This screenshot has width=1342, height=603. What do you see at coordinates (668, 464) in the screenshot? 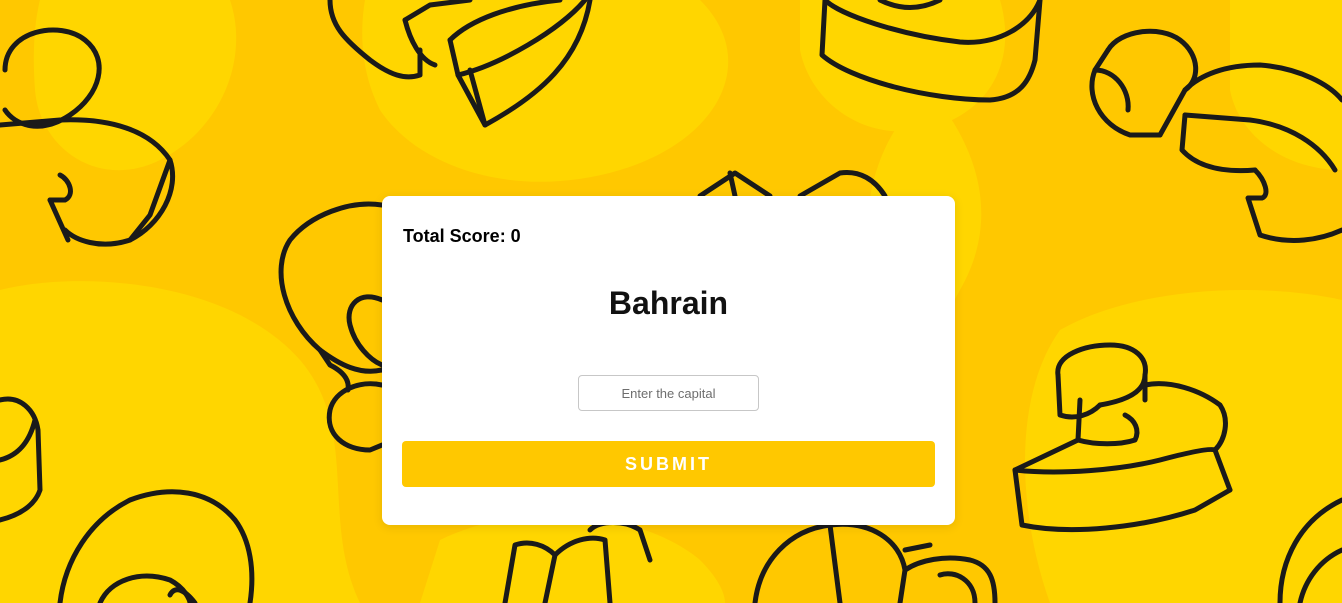
I see `submit-button: SUBMIT` at bounding box center [668, 464].